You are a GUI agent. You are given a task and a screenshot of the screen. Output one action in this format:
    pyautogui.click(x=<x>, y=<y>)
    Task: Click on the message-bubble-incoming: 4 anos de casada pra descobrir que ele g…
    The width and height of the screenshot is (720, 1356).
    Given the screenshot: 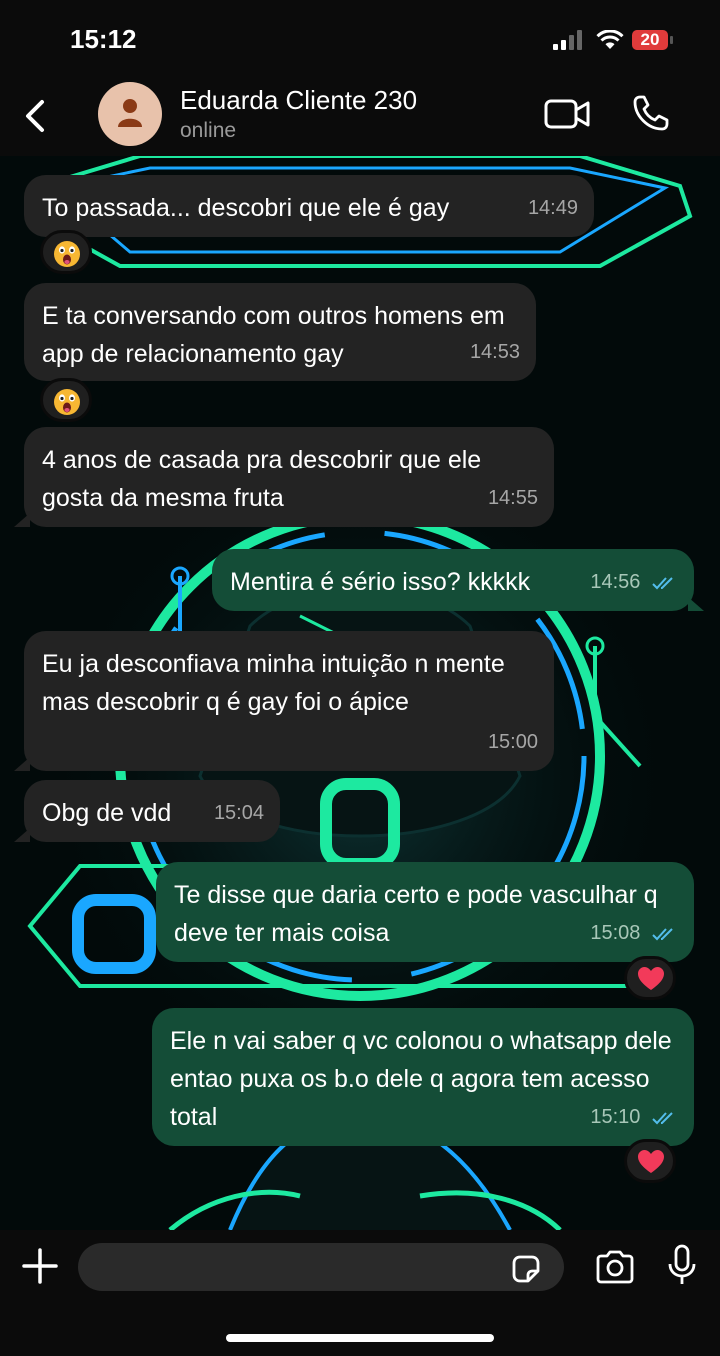 What is the action you would take?
    pyautogui.click(x=284, y=477)
    